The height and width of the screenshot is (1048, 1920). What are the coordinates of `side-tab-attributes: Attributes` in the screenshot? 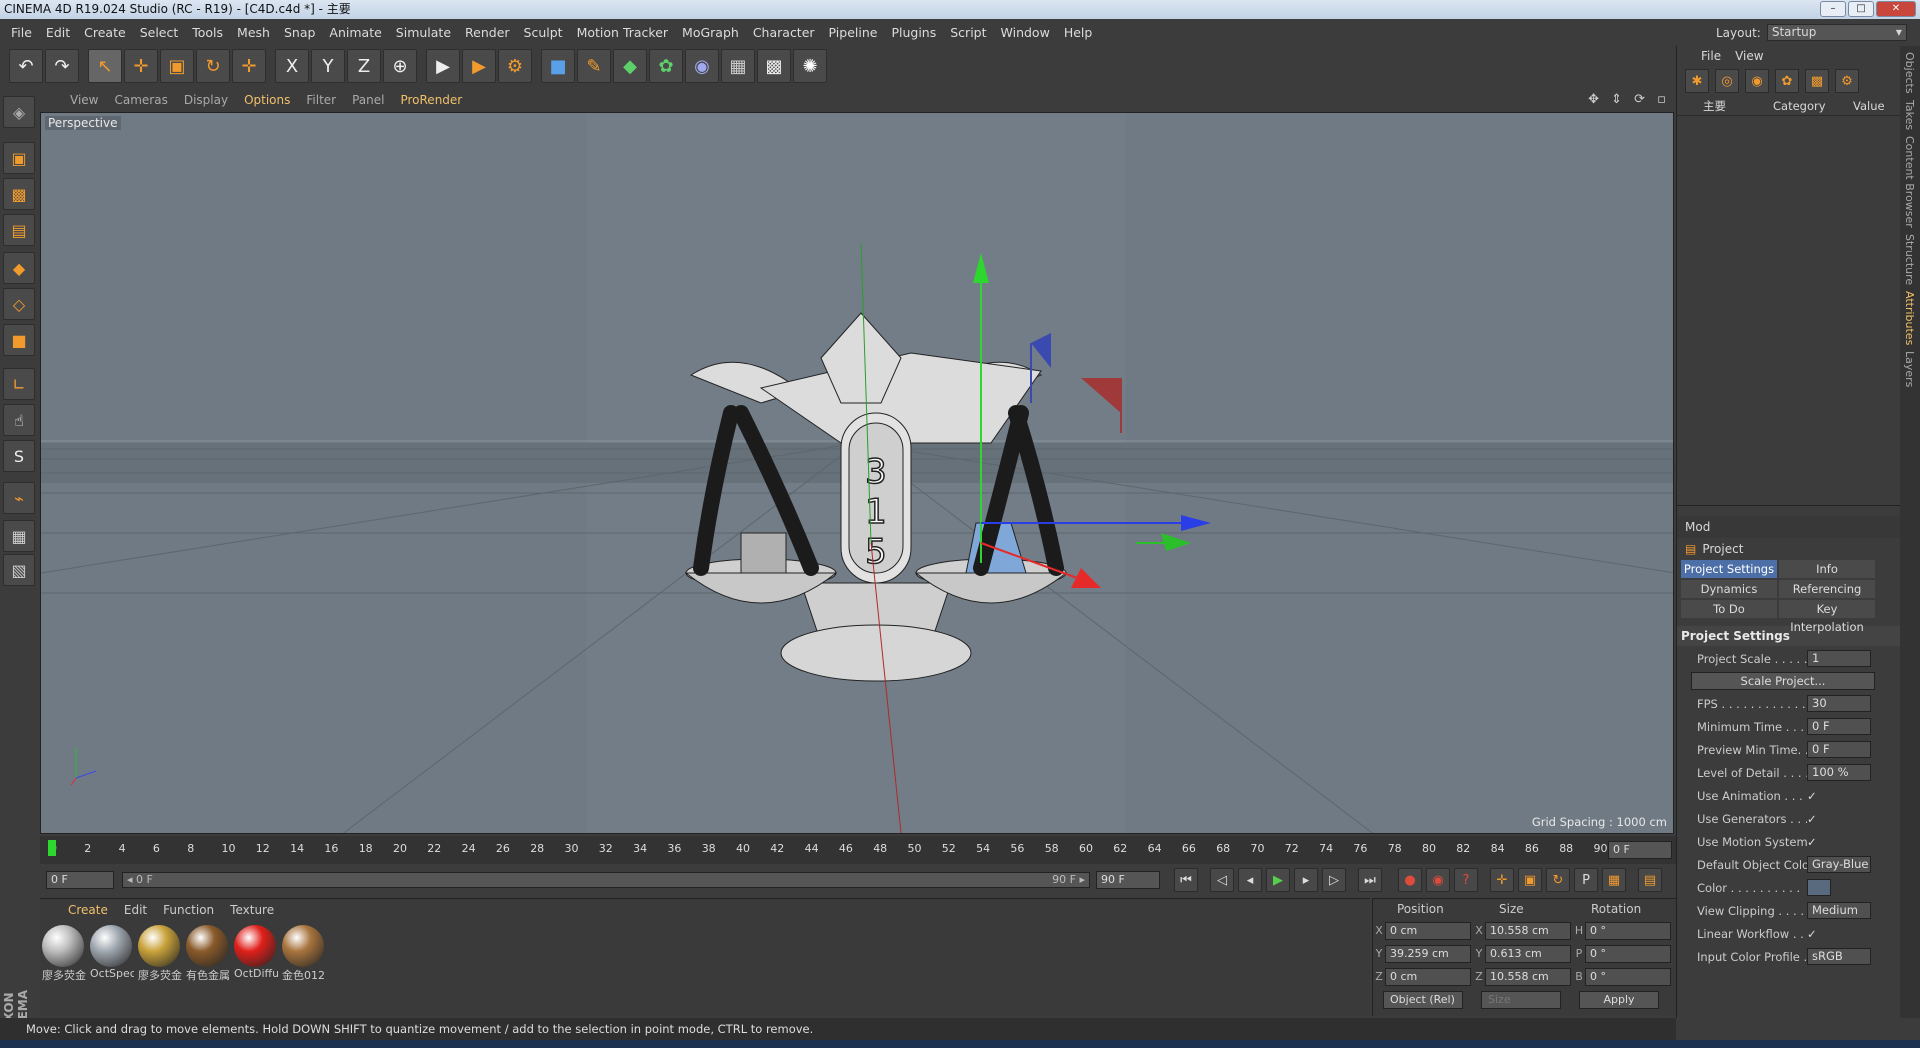 It's located at (1909, 318).